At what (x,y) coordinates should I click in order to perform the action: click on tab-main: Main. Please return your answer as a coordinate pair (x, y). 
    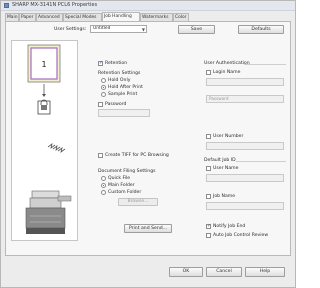
    Looking at the image, I should click on (12, 17).